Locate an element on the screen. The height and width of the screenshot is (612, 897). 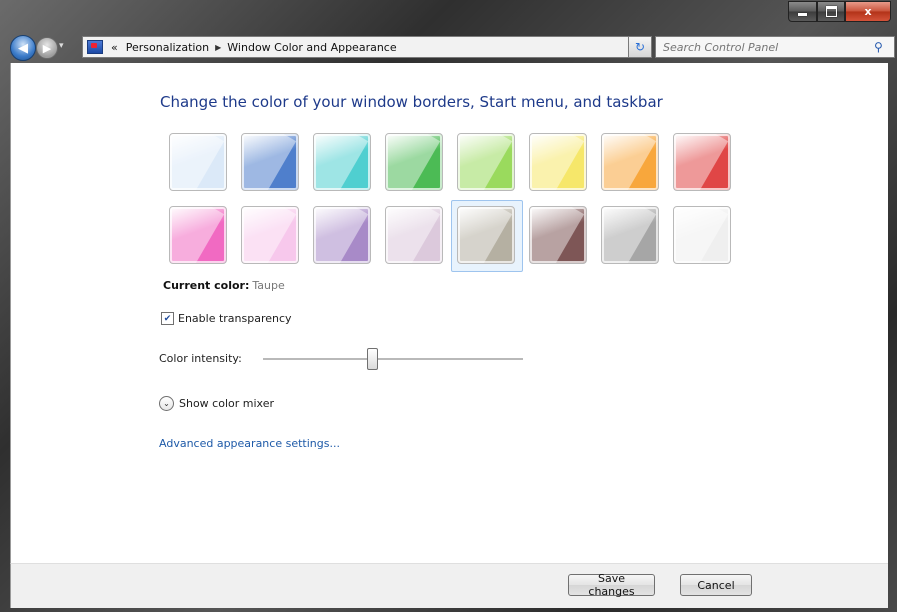
current-color-label: Current color: is located at coordinates (206, 285).